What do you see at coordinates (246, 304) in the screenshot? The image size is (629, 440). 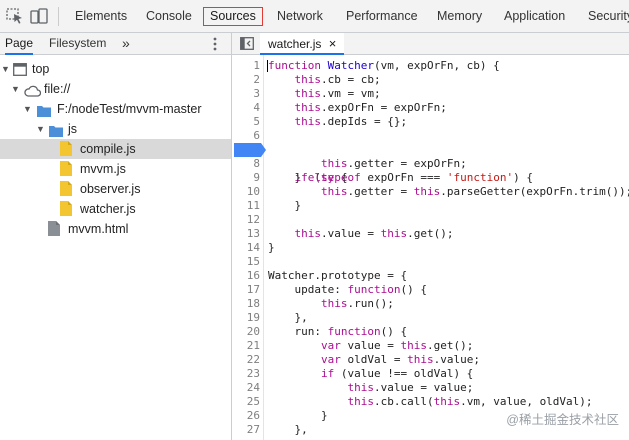 I see `line-number: 18` at bounding box center [246, 304].